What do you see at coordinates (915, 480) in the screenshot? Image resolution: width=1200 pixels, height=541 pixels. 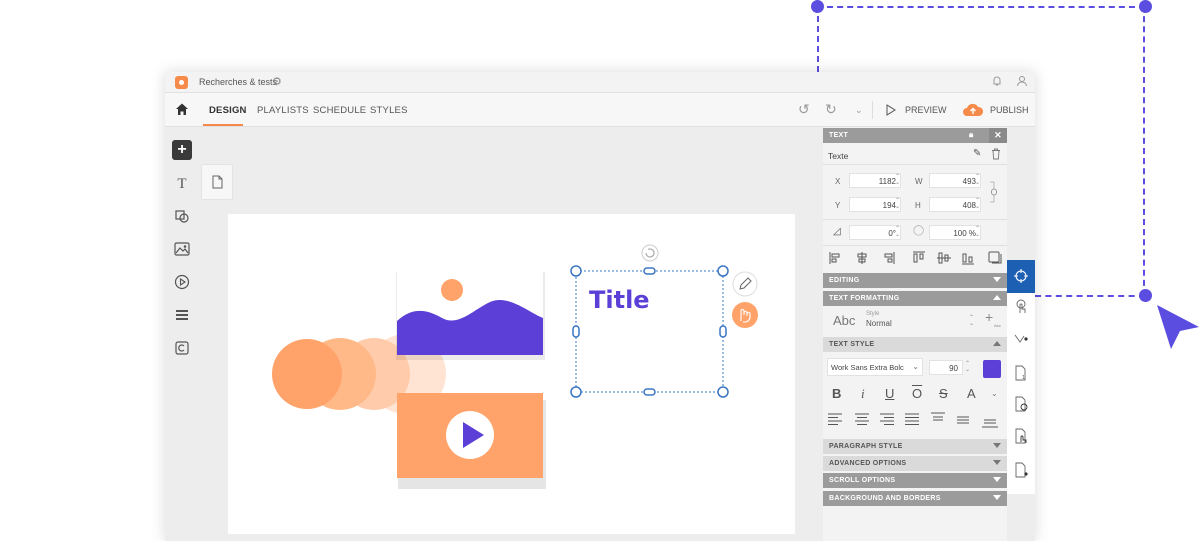 I see `section-scroll-options: SCROLL OPTIONS` at bounding box center [915, 480].